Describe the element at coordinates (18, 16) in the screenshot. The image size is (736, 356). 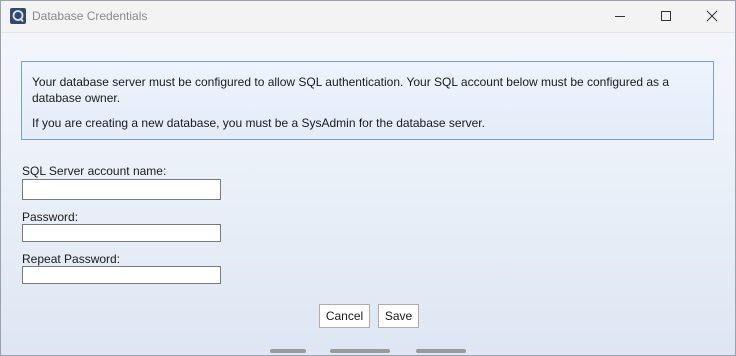
I see `app-icon` at that location.